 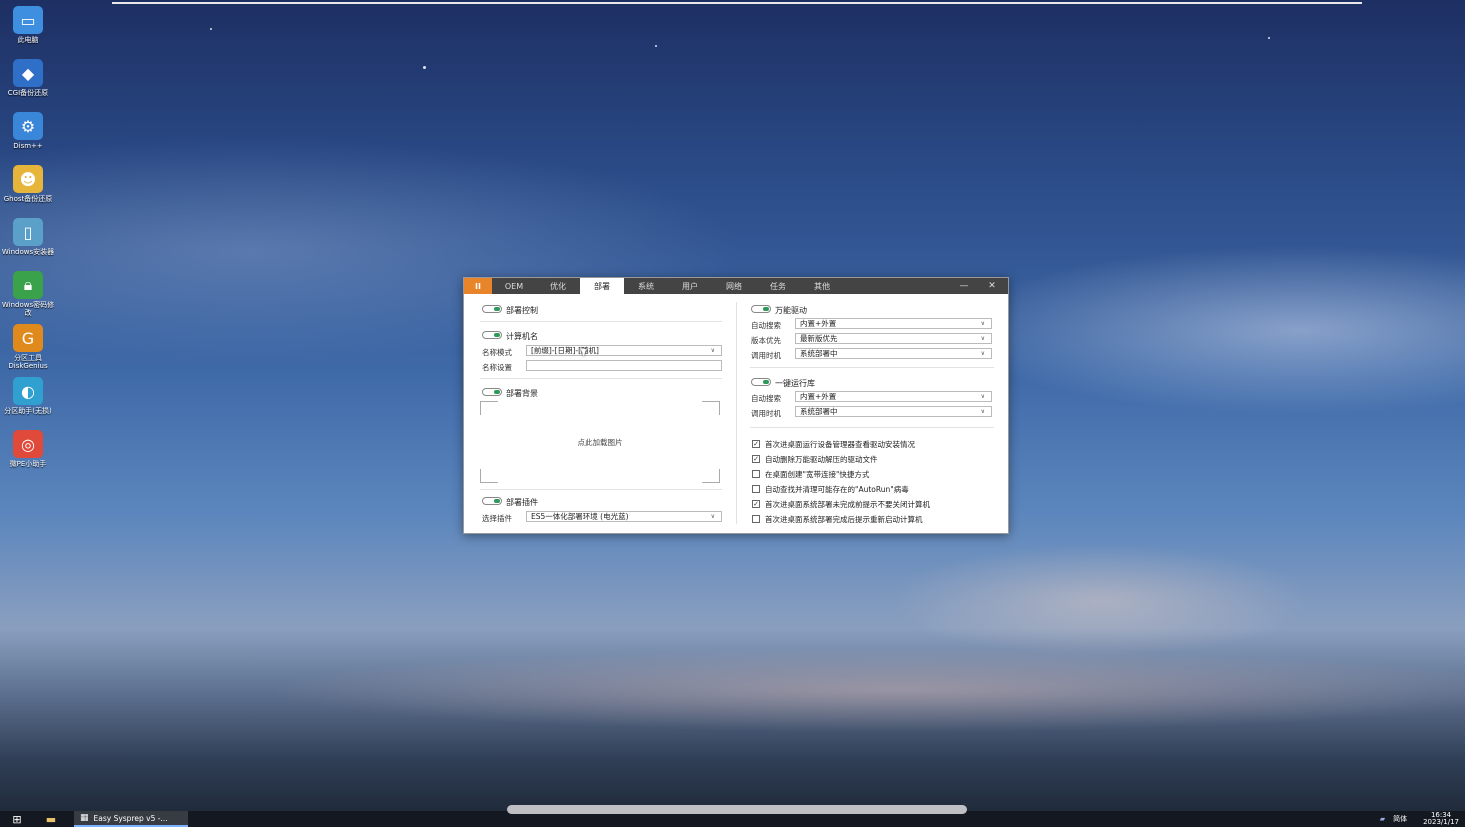 I want to click on minimize-button: —, so click(x=964, y=286).